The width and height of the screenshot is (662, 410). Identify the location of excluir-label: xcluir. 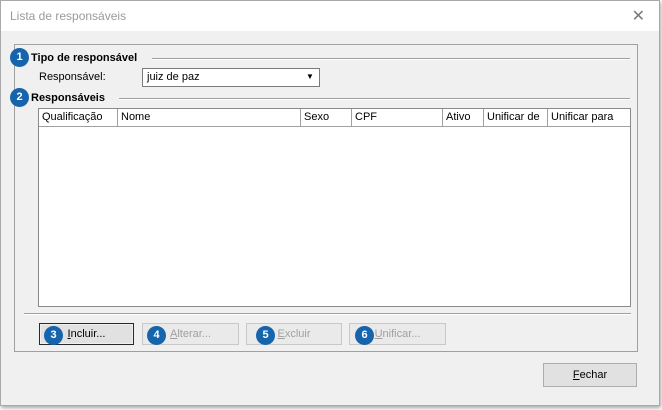
(297, 334).